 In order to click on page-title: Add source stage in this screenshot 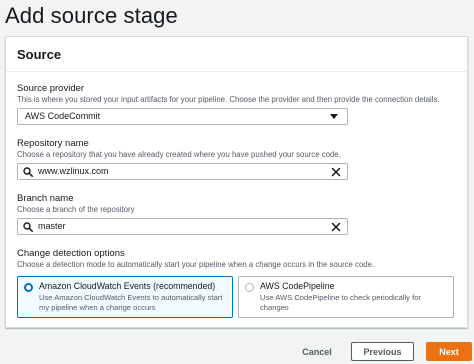, I will do `click(91, 15)`.